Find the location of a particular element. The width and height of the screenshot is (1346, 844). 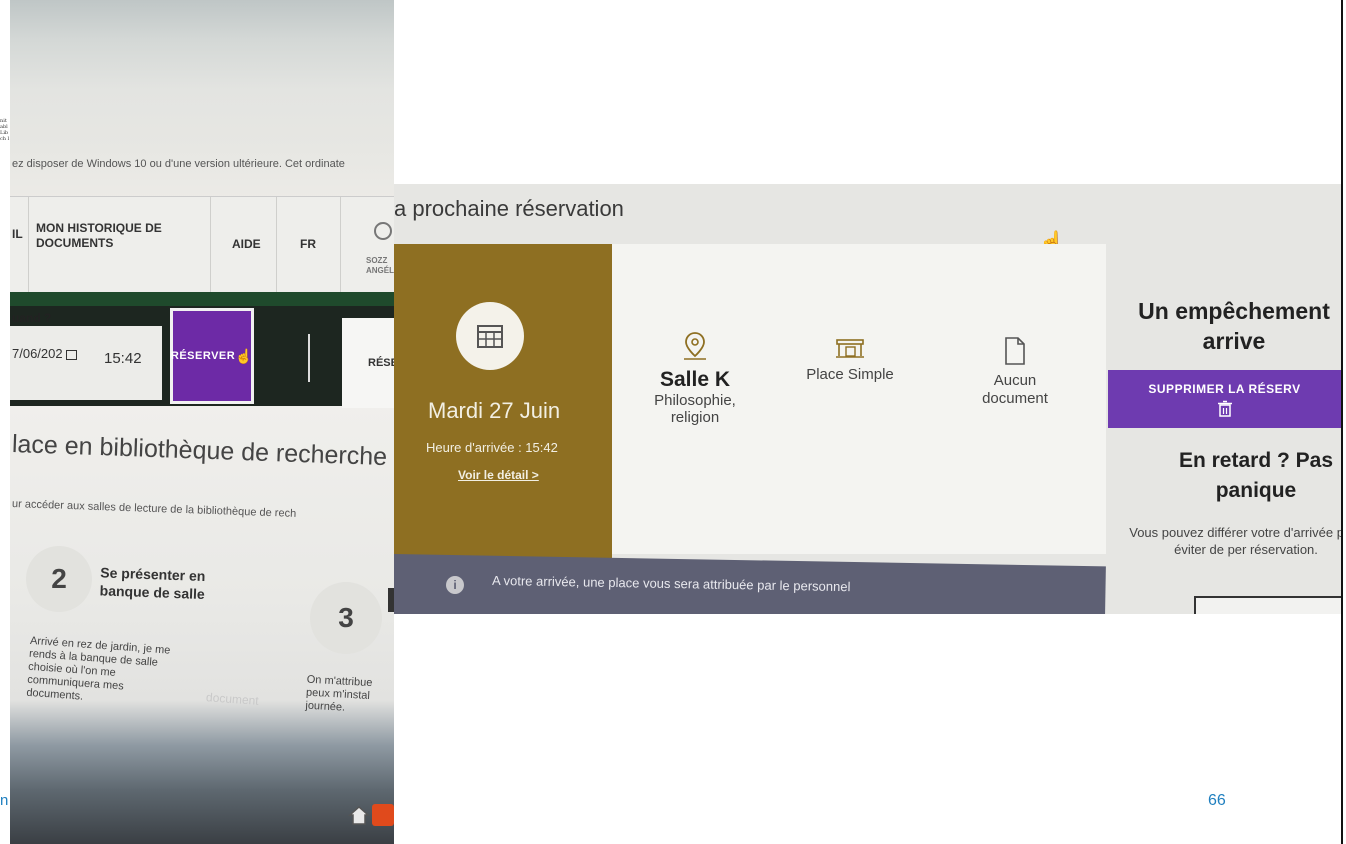

nav-item-help: AIDE is located at coordinates (246, 244).